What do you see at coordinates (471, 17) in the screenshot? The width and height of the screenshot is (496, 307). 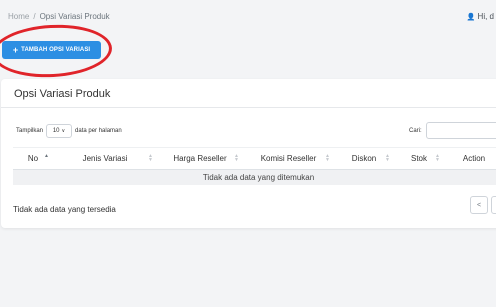 I see `user-icon: 👤` at bounding box center [471, 17].